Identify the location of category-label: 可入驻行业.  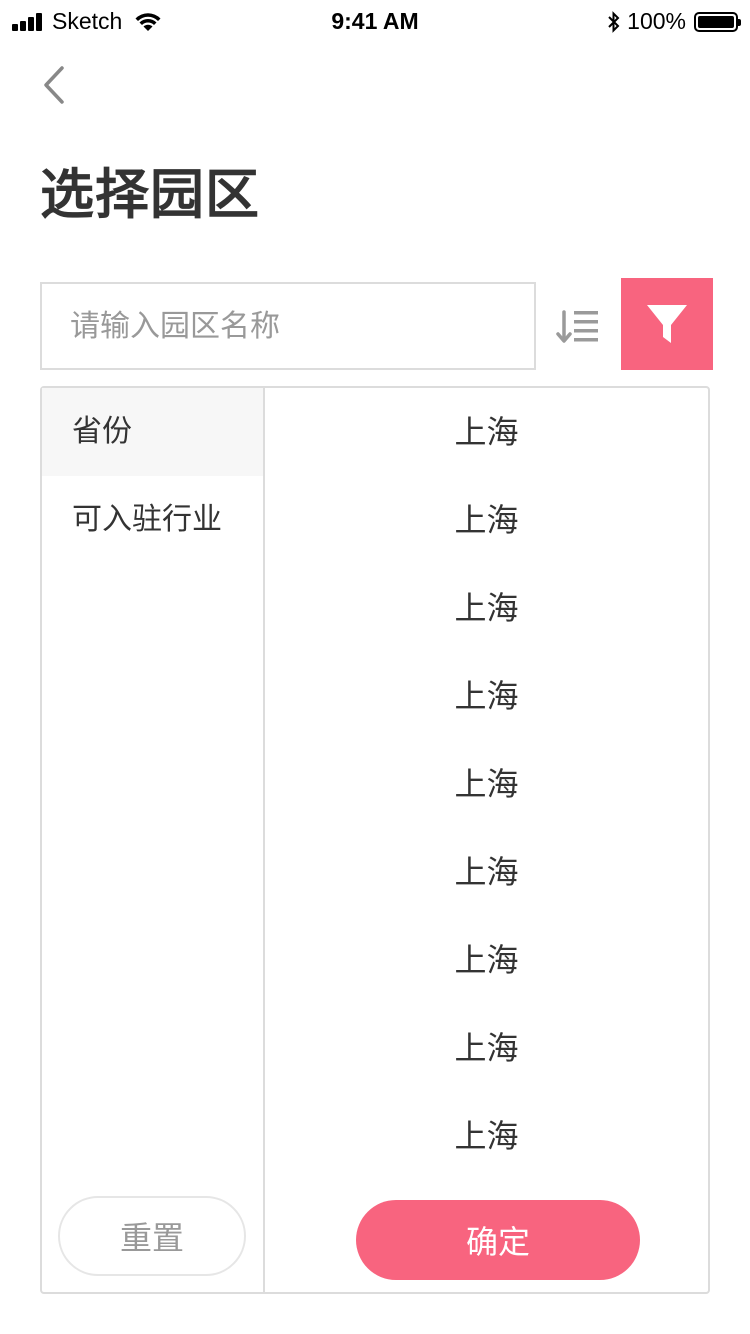
(147, 519).